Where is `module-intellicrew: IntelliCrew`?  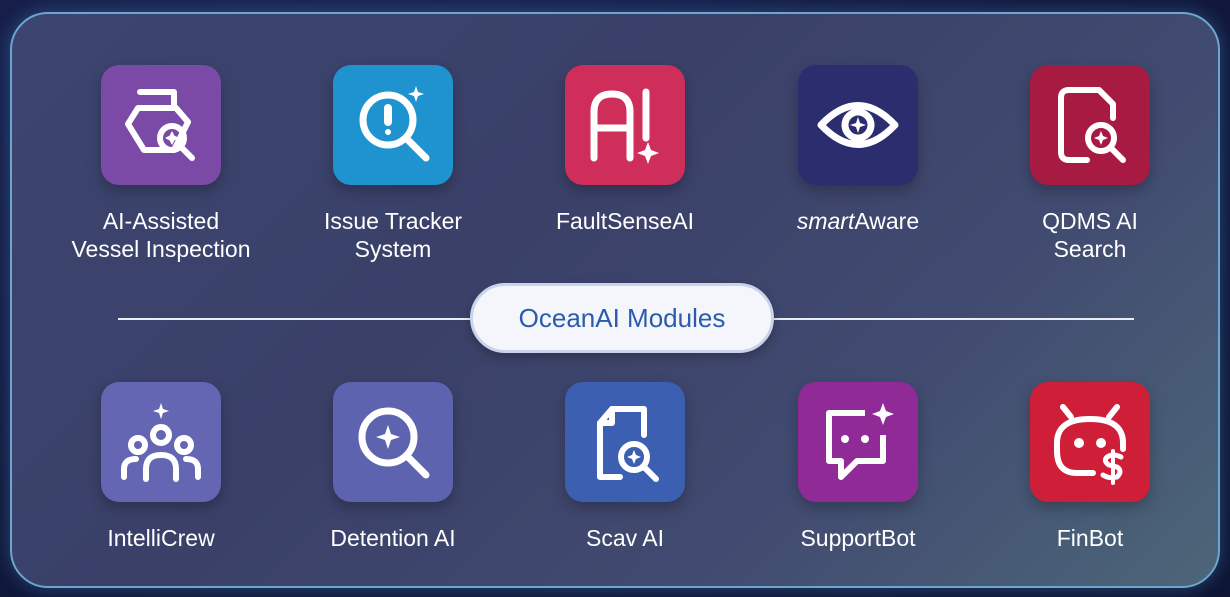 module-intellicrew: IntelliCrew is located at coordinates (161, 467).